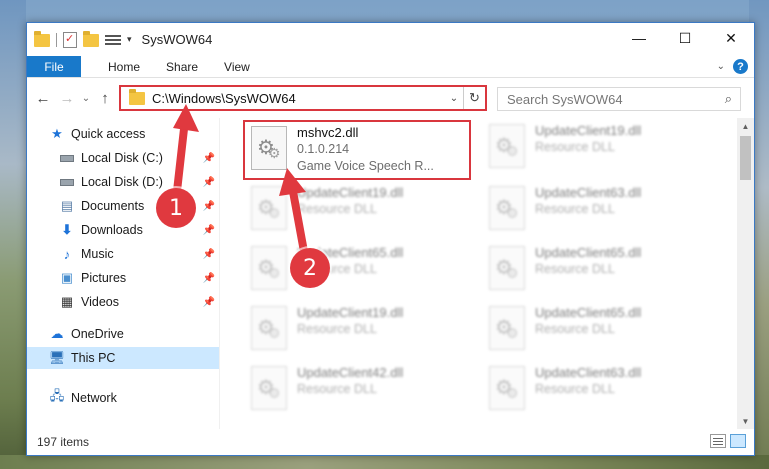 This screenshot has width=769, height=469. What do you see at coordinates (728, 441) in the screenshot?
I see `view-switcher` at bounding box center [728, 441].